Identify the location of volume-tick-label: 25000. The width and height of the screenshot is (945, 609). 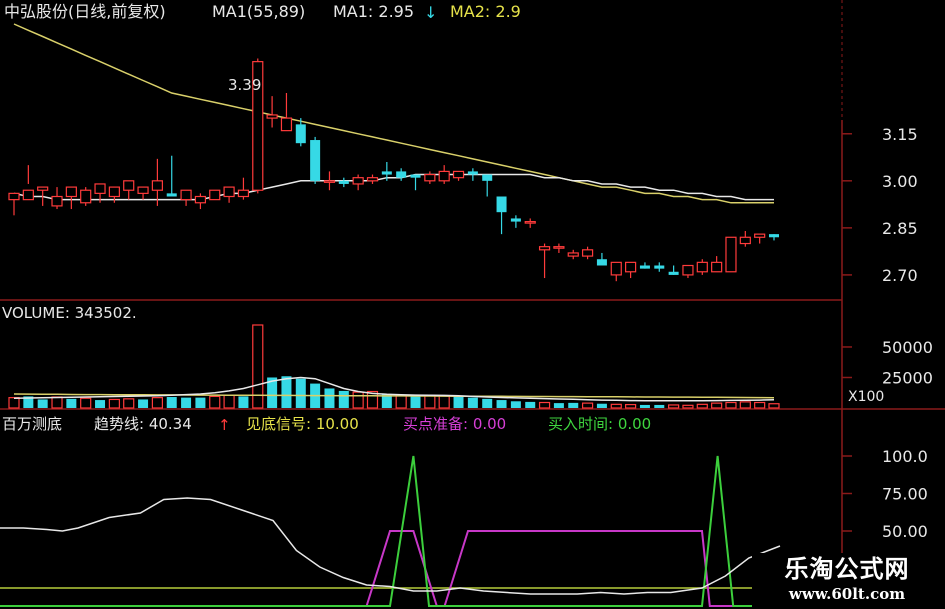
(907, 377).